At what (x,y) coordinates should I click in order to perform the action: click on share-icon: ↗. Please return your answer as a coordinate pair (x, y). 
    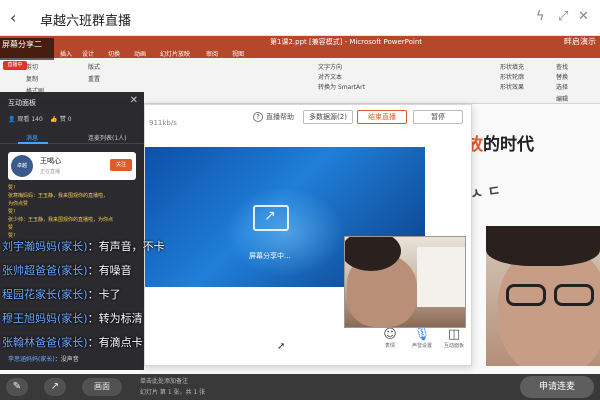
    Looking at the image, I should click on (55, 387).